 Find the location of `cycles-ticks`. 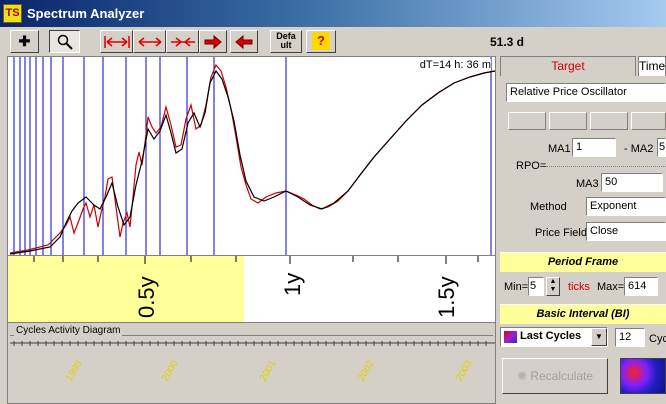

cycles-ticks is located at coordinates (252, 343).